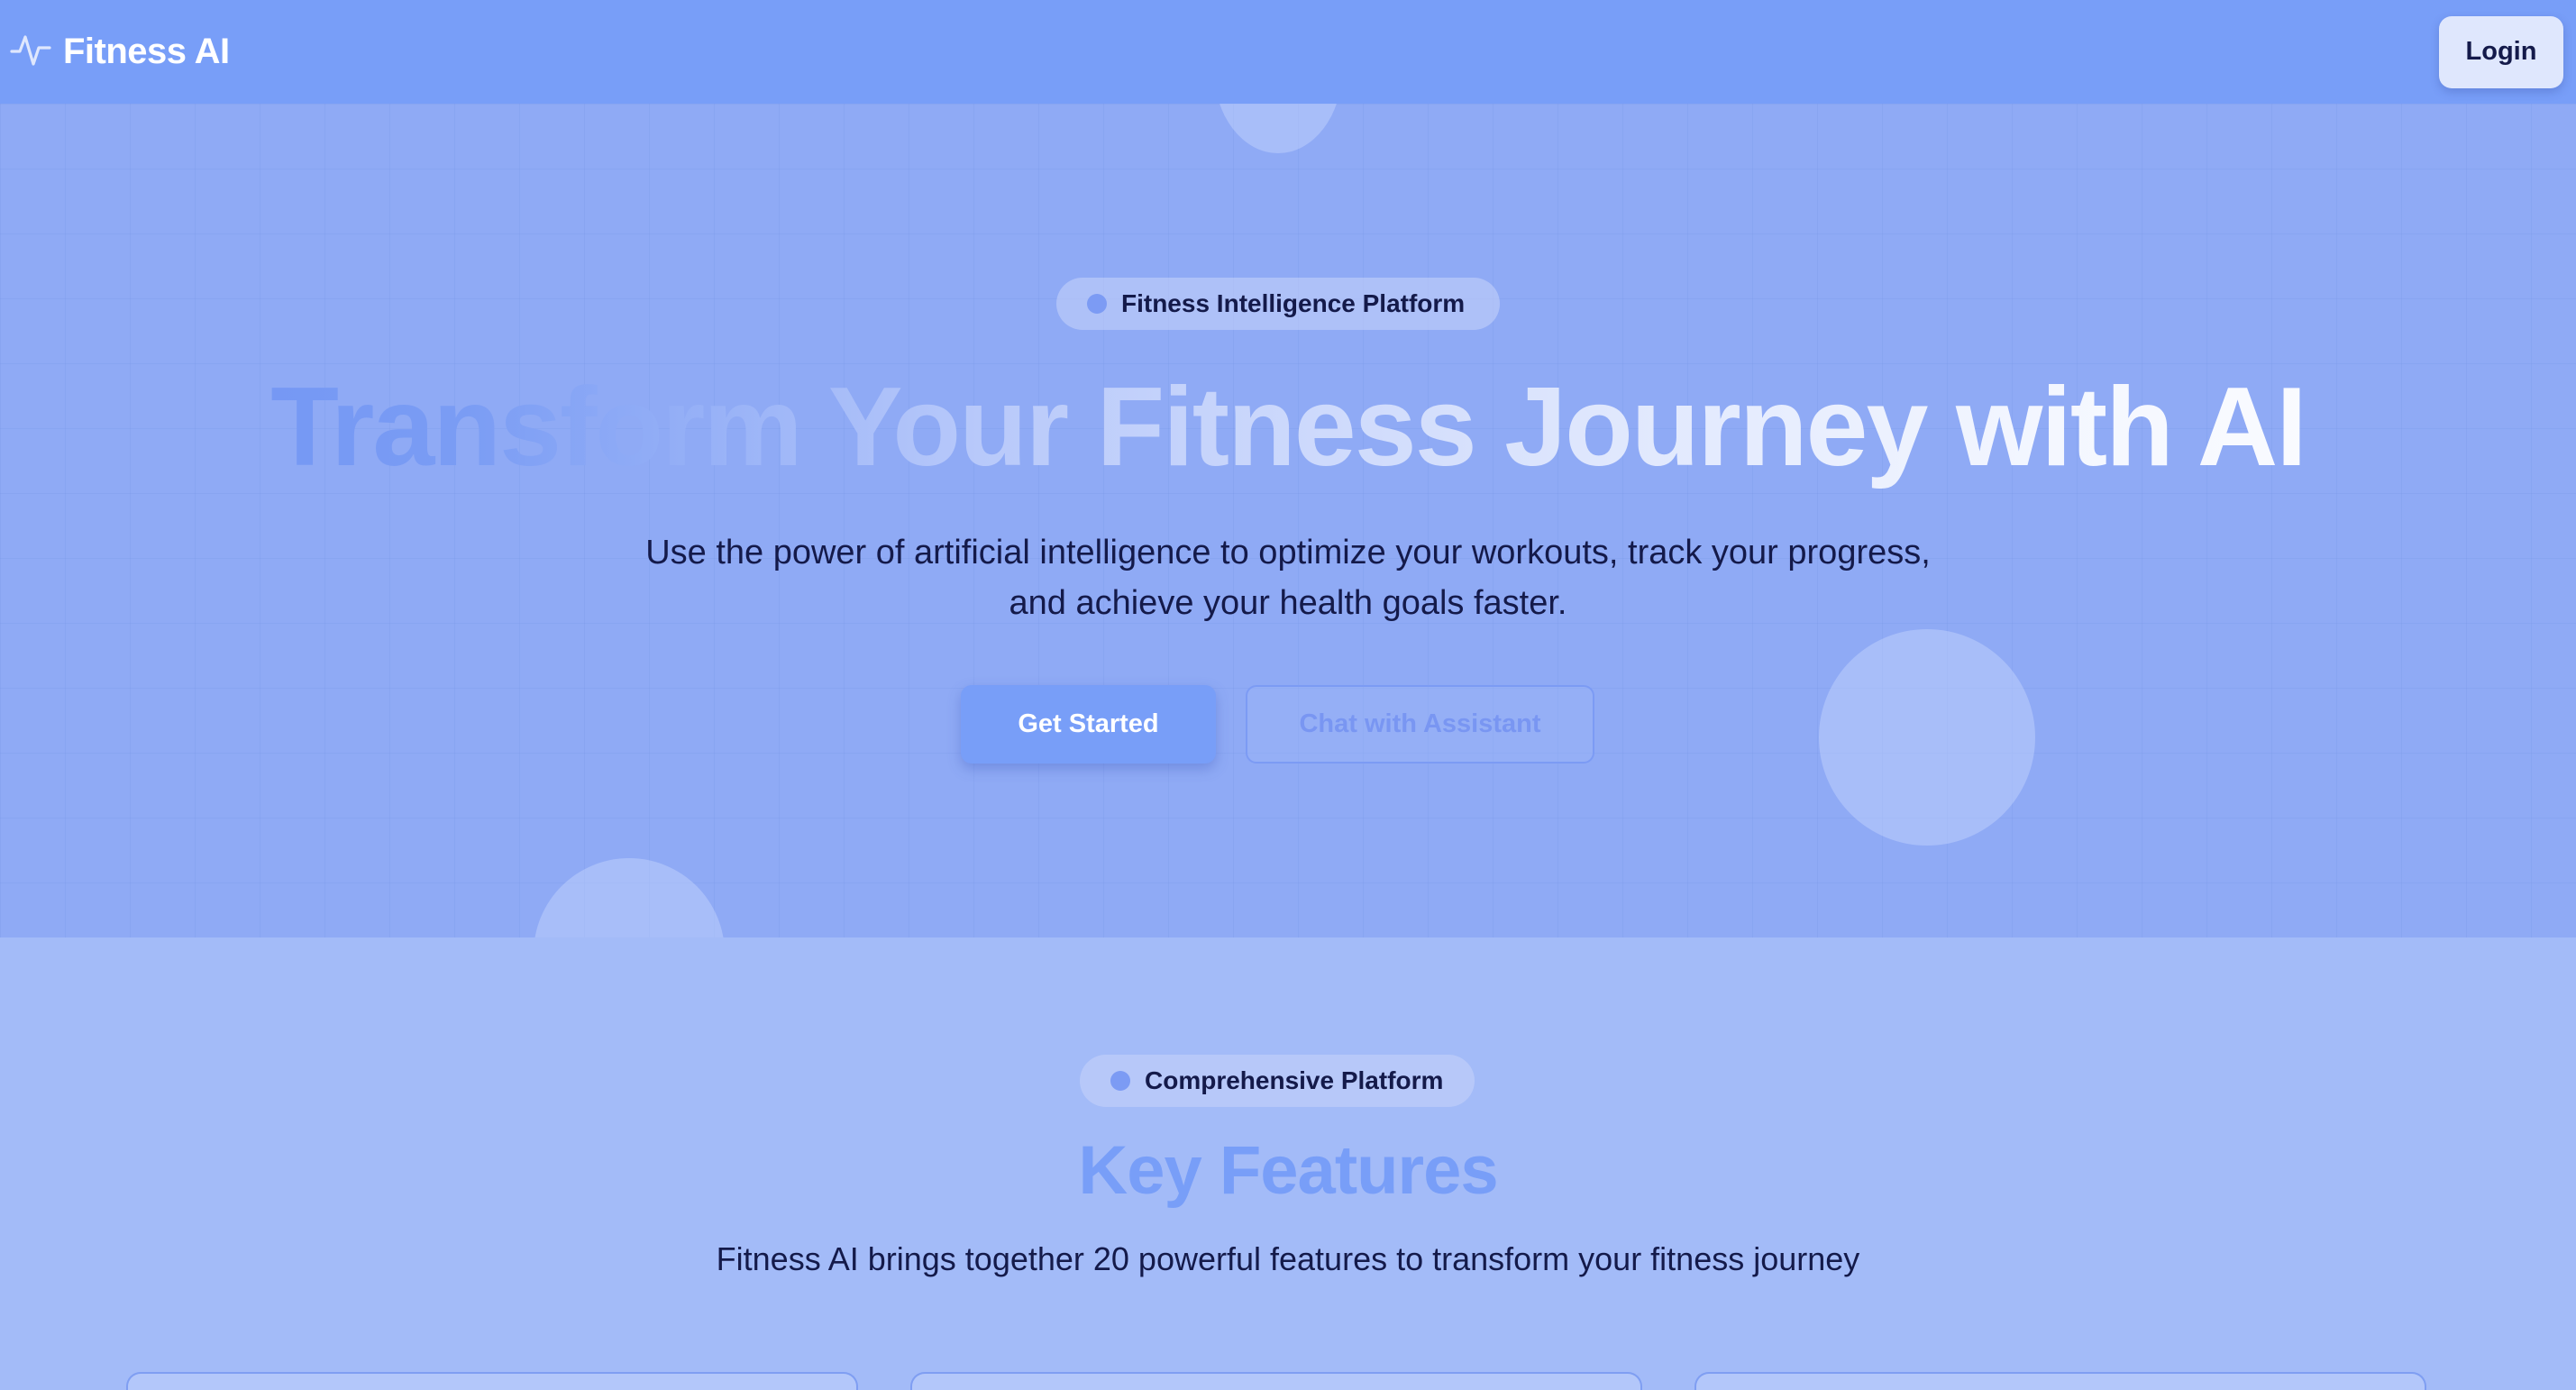 The width and height of the screenshot is (2576, 1390). Describe the element at coordinates (2501, 51) in the screenshot. I see `login-button: Login` at that location.